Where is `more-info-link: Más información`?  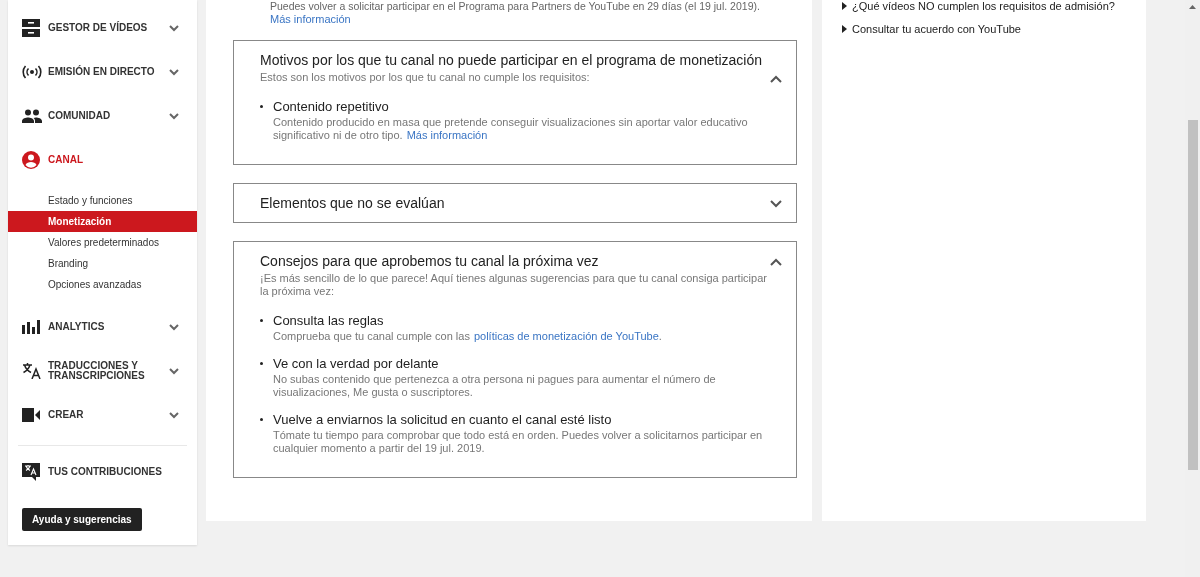
more-info-link: Más información is located at coordinates (310, 19).